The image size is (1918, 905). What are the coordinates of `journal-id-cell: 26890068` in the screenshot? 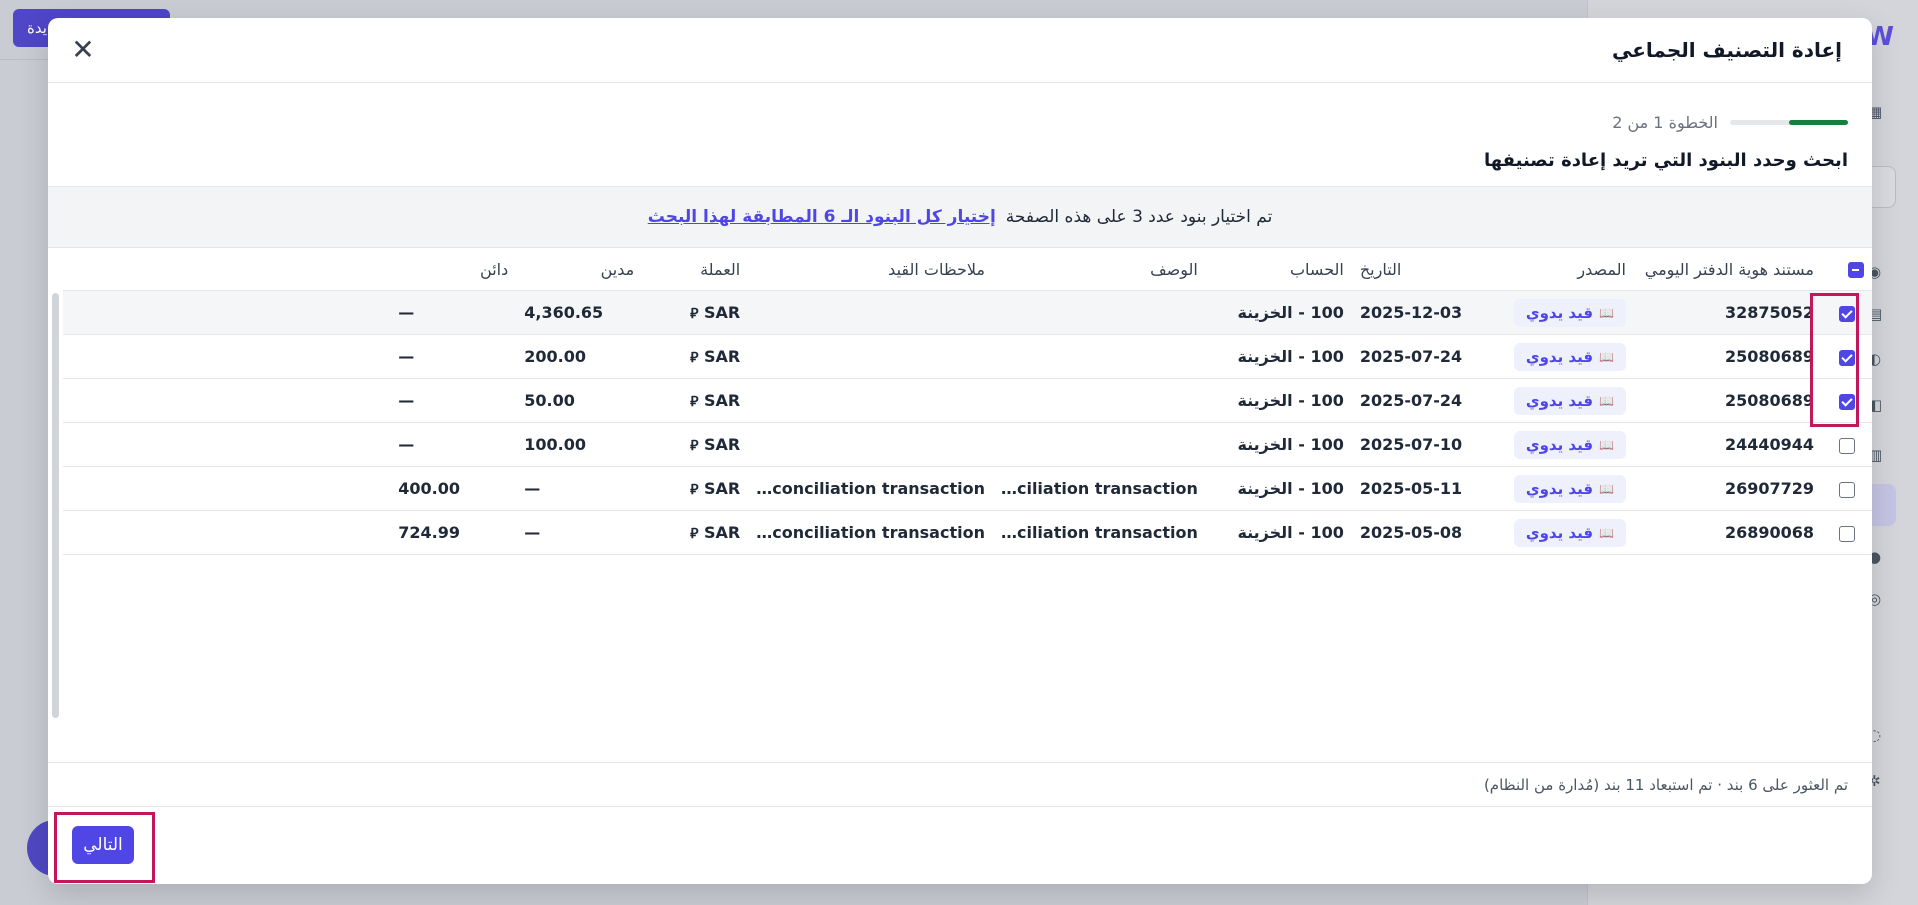 It's located at (1728, 532).